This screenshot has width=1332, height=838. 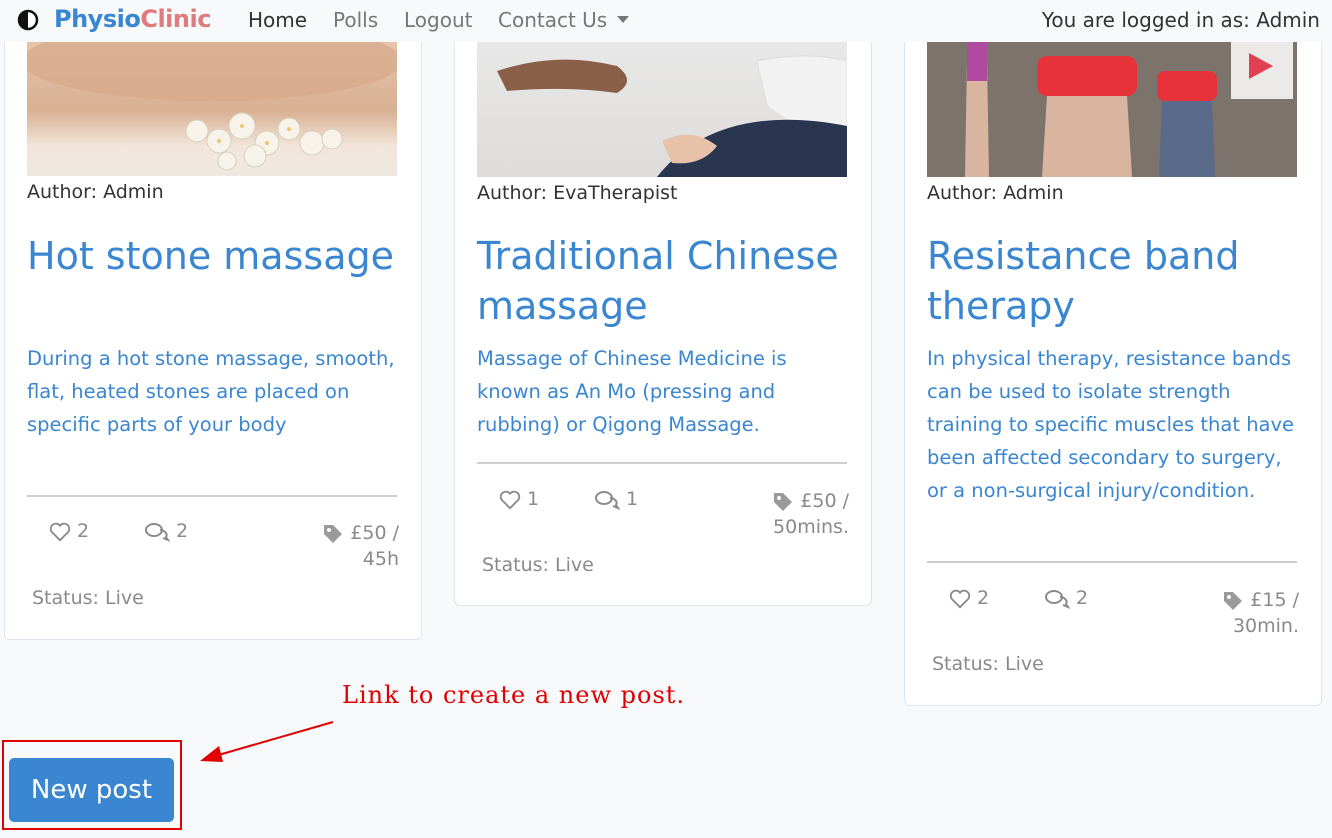 What do you see at coordinates (623, 19) in the screenshot?
I see `chevron-down-icon` at bounding box center [623, 19].